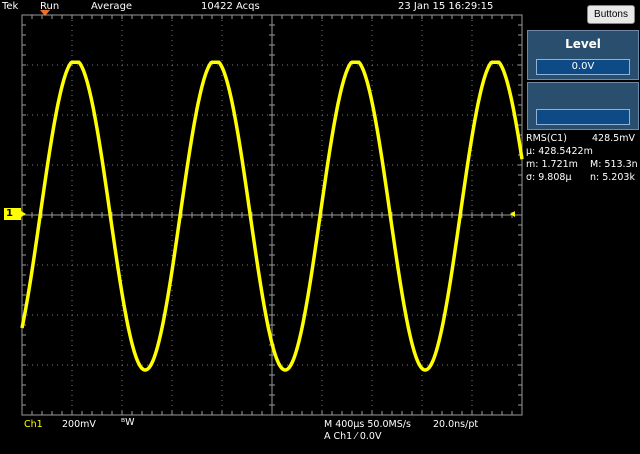 Image resolution: width=640 pixels, height=454 pixels. Describe the element at coordinates (614, 164) in the screenshot. I see `max-value: M: 513.3n` at that location.